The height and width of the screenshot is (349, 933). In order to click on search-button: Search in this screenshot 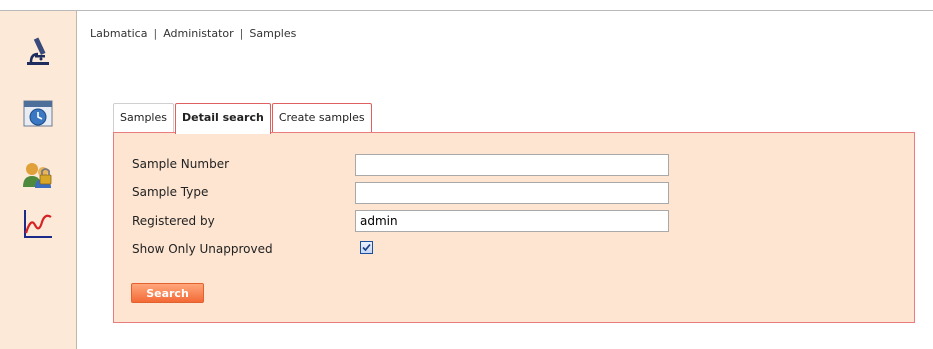, I will do `click(167, 293)`.